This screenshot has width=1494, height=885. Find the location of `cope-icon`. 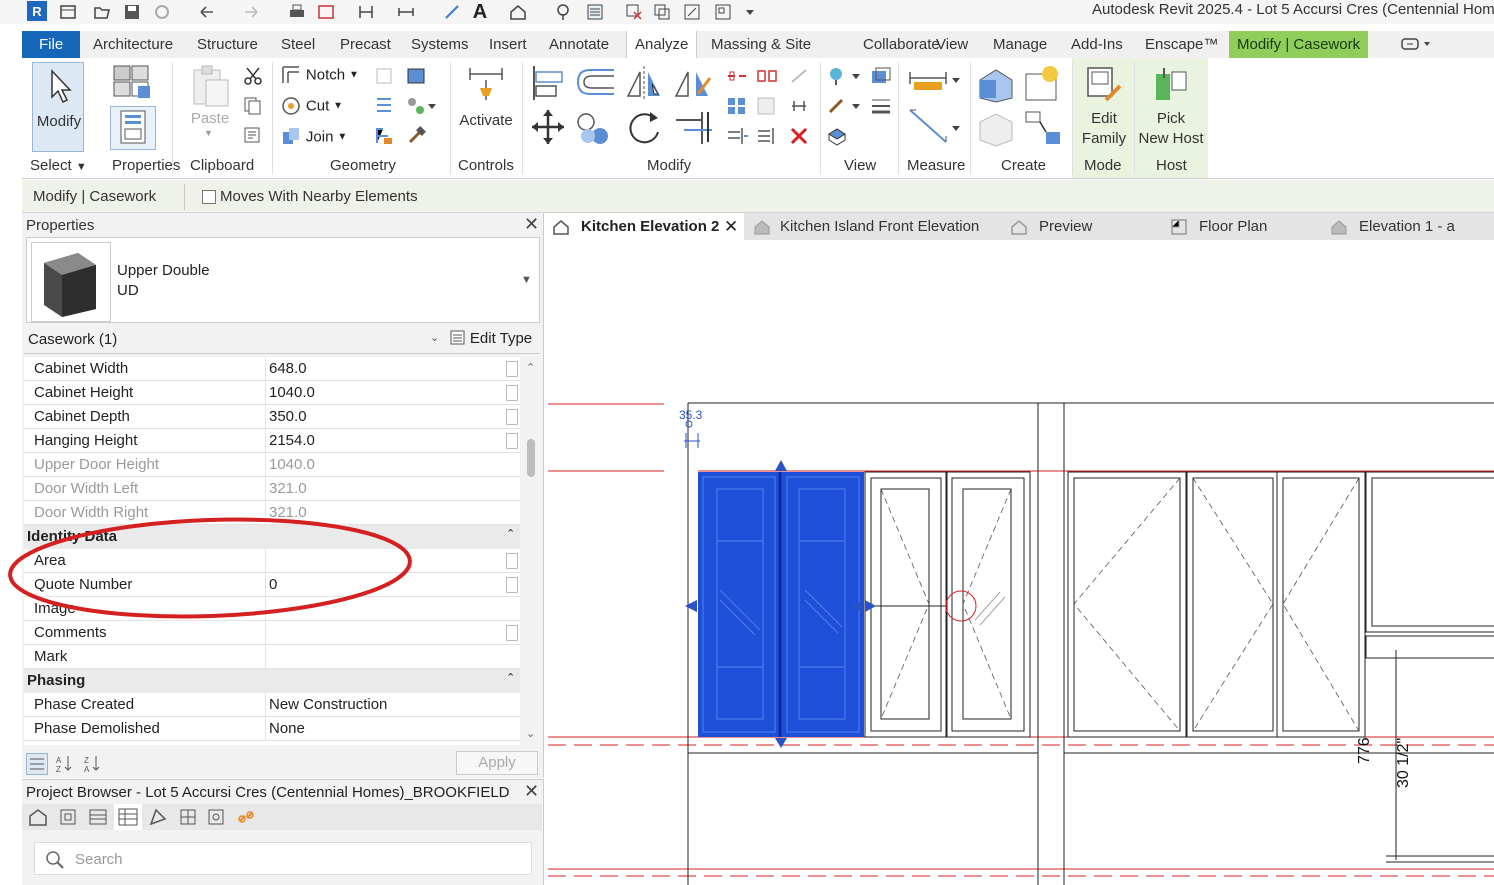

cope-icon is located at coordinates (384, 76).